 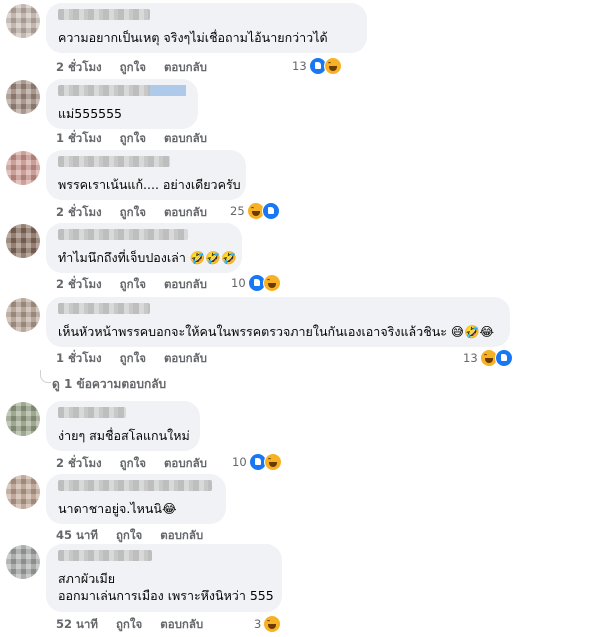 What do you see at coordinates (117, 508) in the screenshot?
I see `comment-text: นาดาชาอยู่จ.ไหนนิ😂` at bounding box center [117, 508].